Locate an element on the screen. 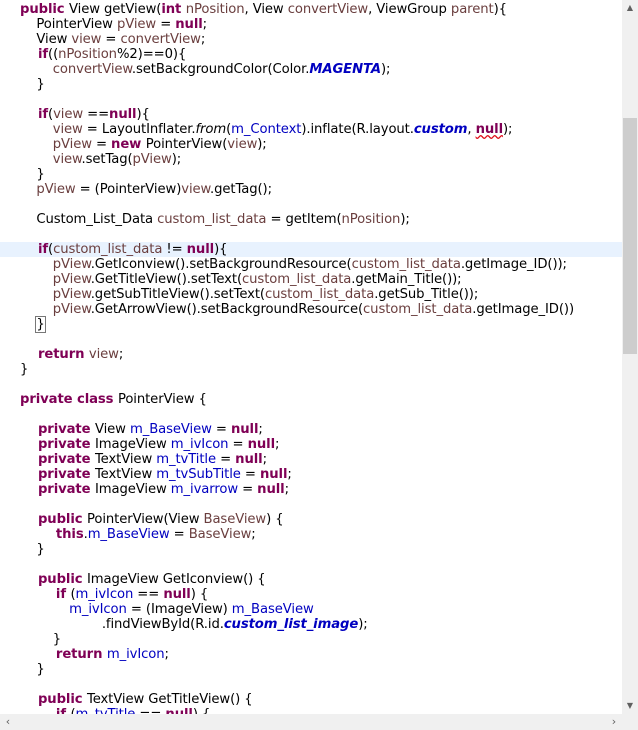  scroll-right-icon: › is located at coordinates (614, 722).